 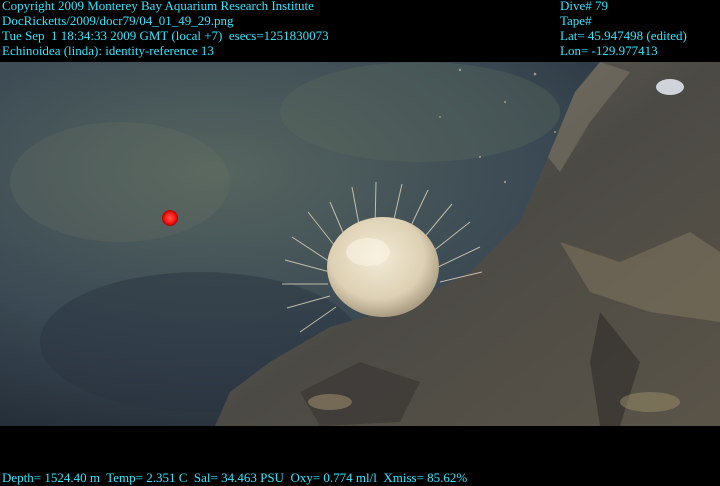 I want to click on longitude-text: Lon= -129.977413, so click(x=609, y=50).